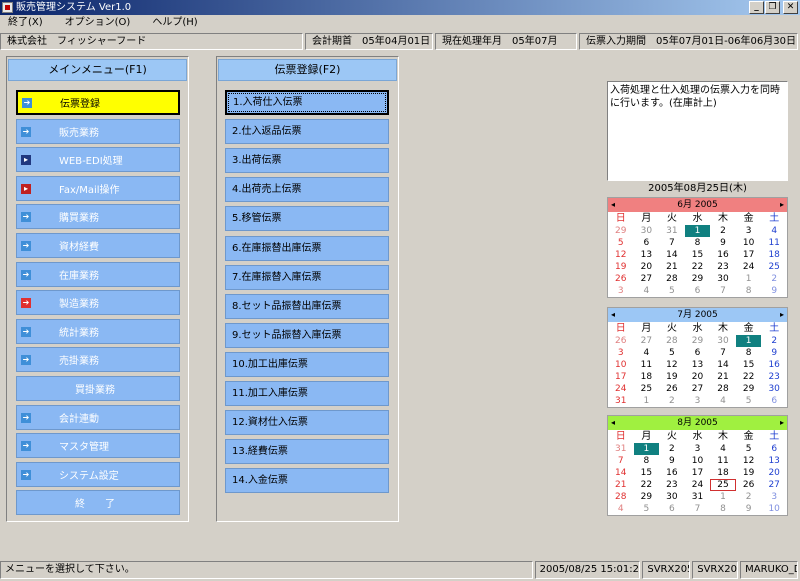 This screenshot has height=581, width=800. I want to click on next-month-arrow-icon: ▸, so click(782, 205).